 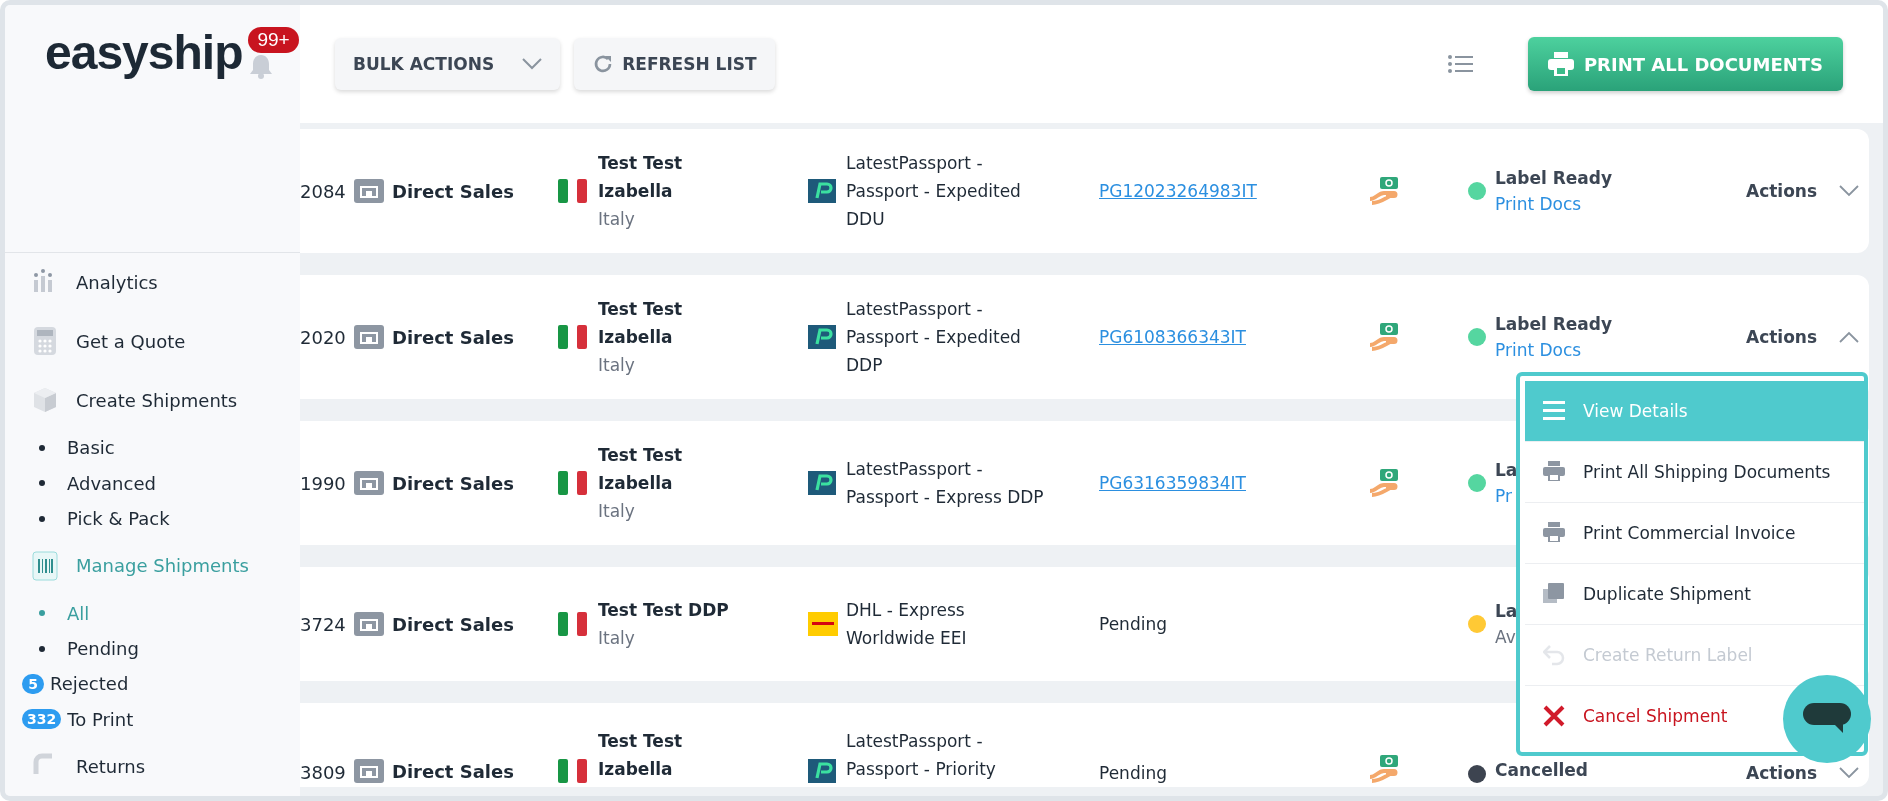 What do you see at coordinates (945, 483) in the screenshot?
I see `courier-service: LatestPassport - Passport - Express DDP` at bounding box center [945, 483].